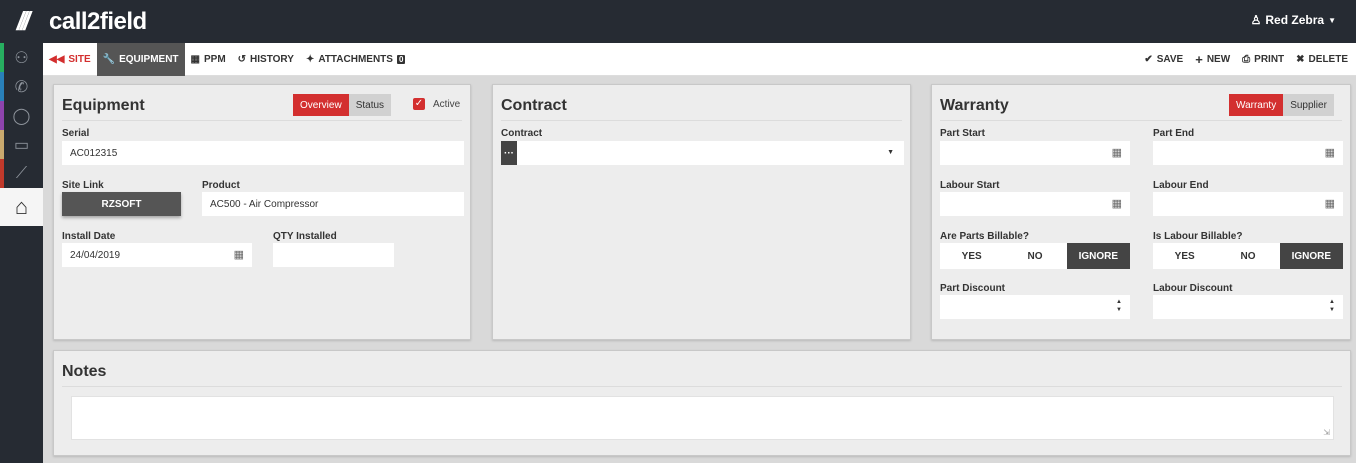 This screenshot has width=1356, height=463. Describe the element at coordinates (305, 236) in the screenshot. I see `qty-installed-label: QTY Installed` at that location.